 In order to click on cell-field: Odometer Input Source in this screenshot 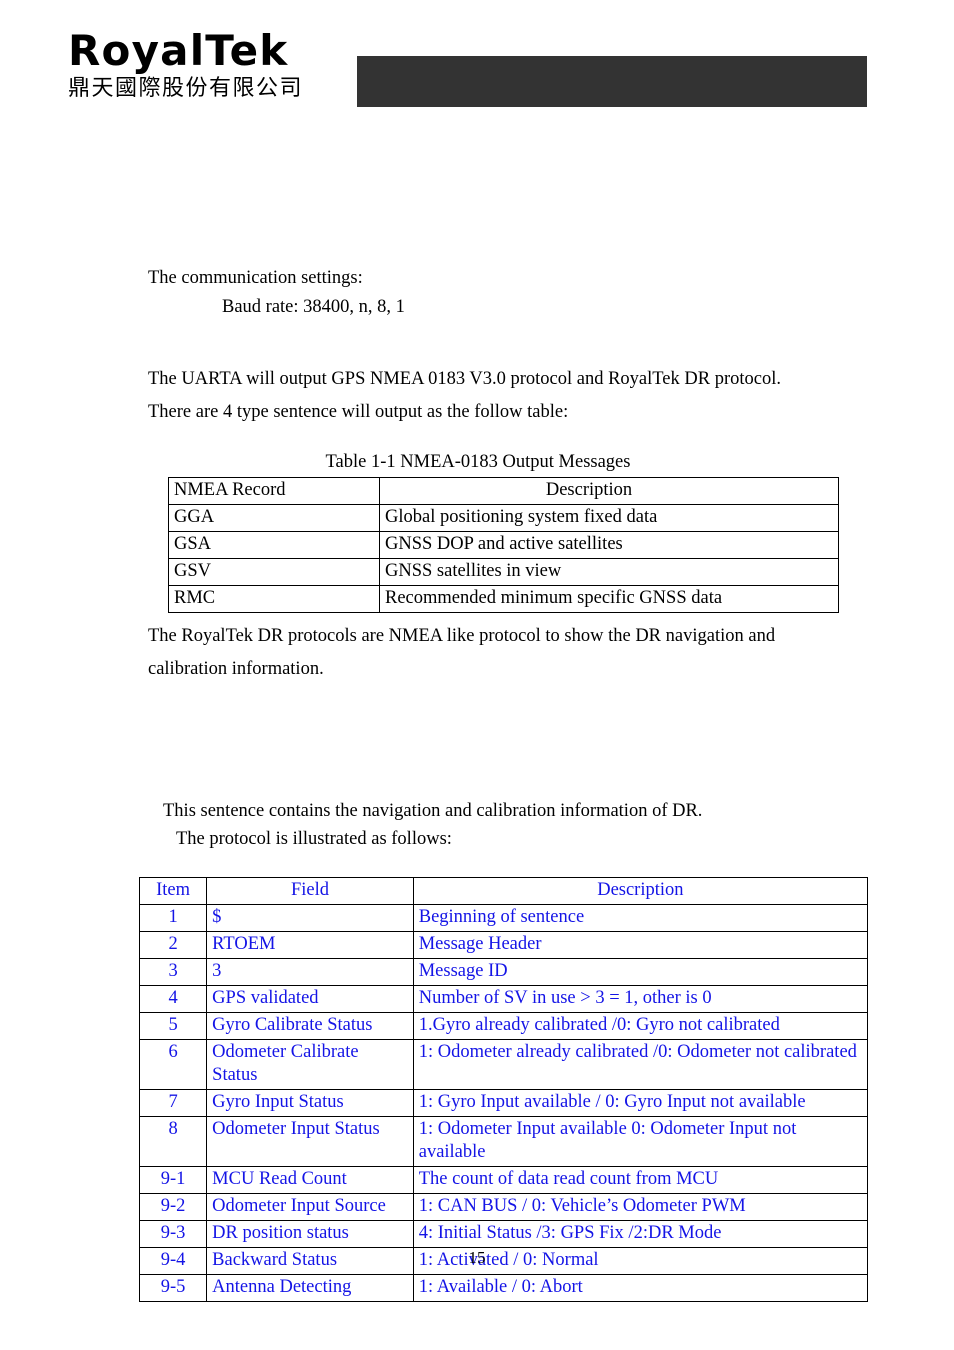, I will do `click(310, 1207)`.